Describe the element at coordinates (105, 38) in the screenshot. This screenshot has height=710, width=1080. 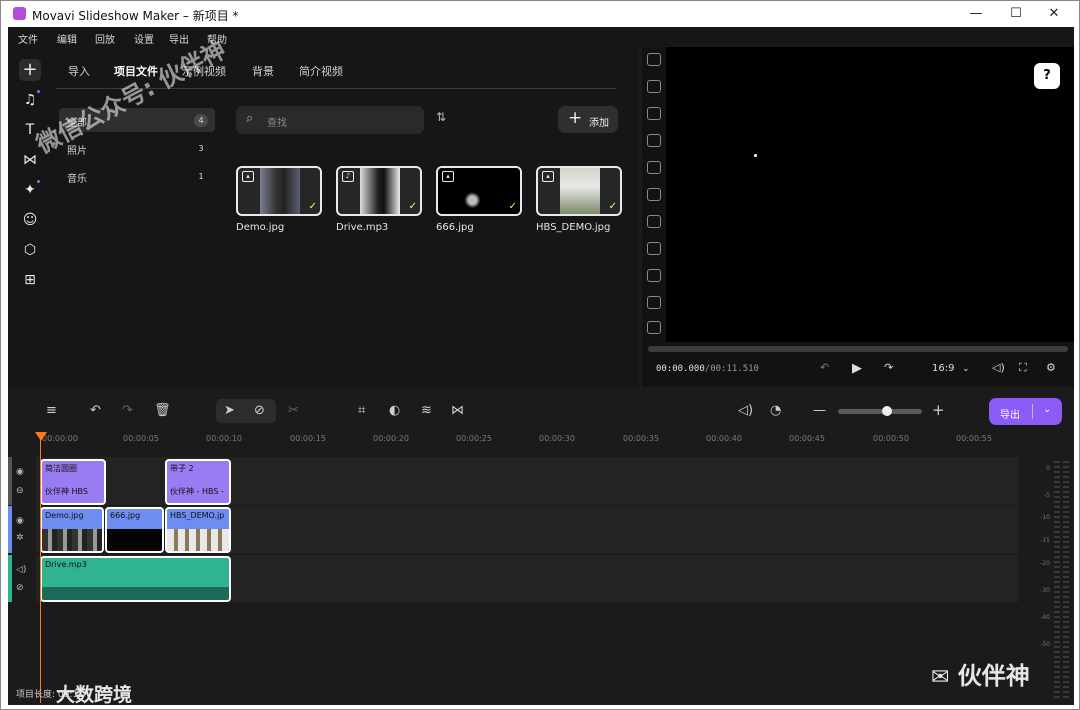
I see `menu-playback: 回放` at that location.